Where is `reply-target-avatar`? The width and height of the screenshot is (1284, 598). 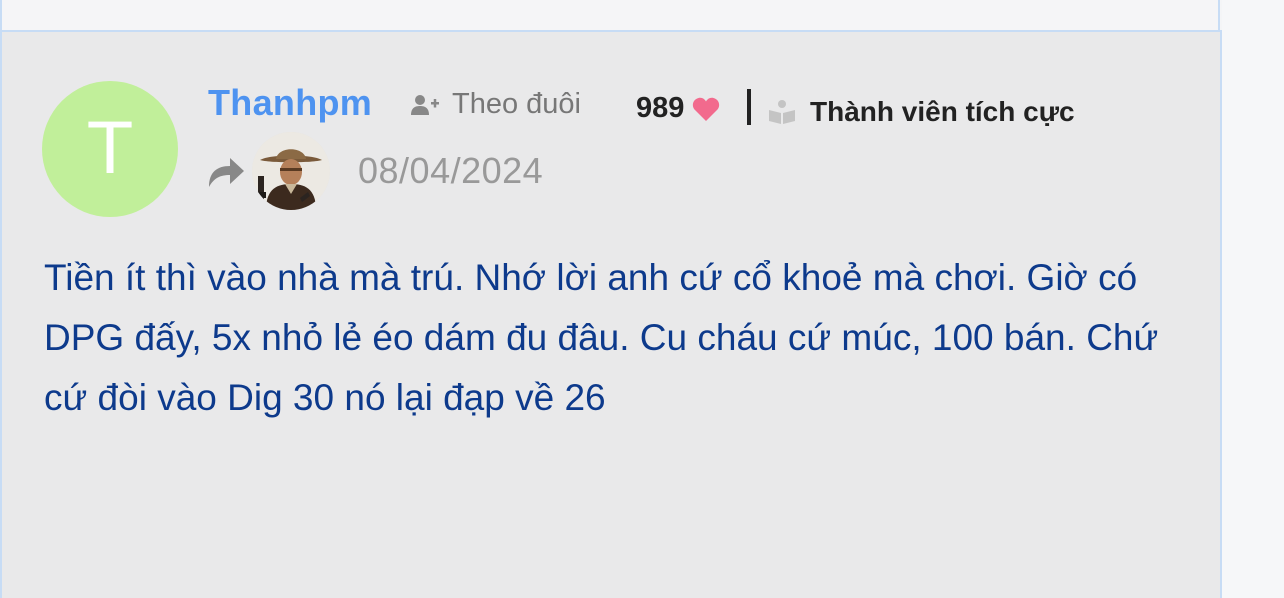 reply-target-avatar is located at coordinates (291, 171).